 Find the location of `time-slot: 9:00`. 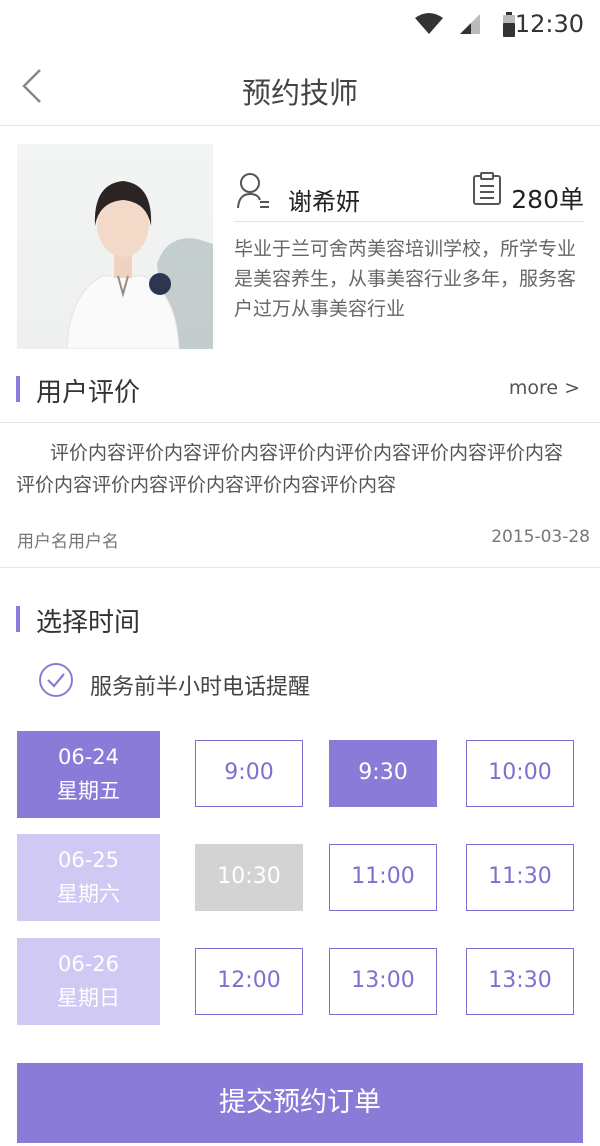

time-slot: 9:00 is located at coordinates (249, 773).